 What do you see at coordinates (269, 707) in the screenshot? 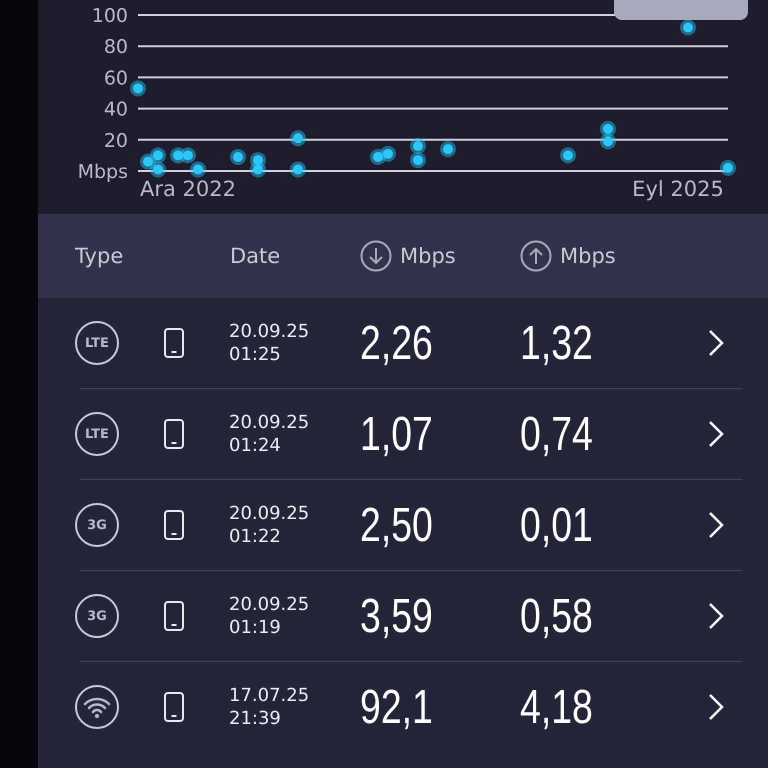
I see `test-date: 17.07.25 21:39` at bounding box center [269, 707].